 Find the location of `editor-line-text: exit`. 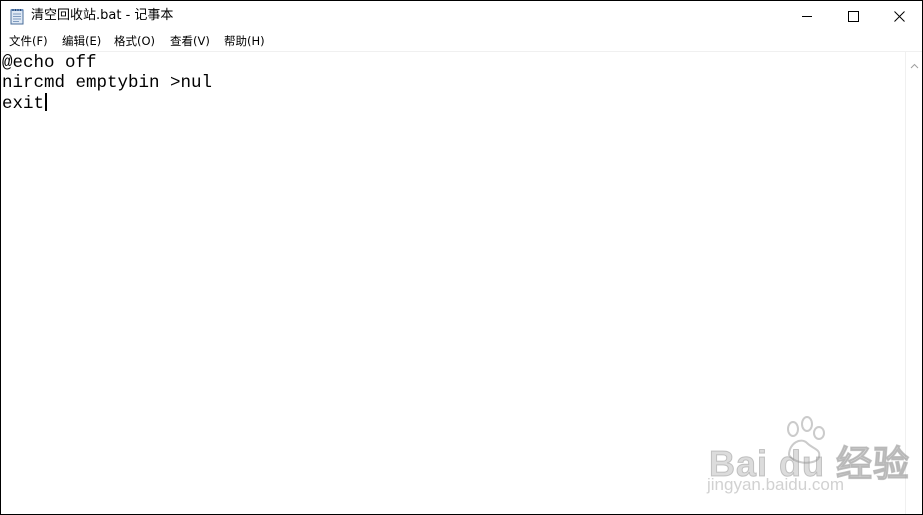

editor-line-text: exit is located at coordinates (23, 104).